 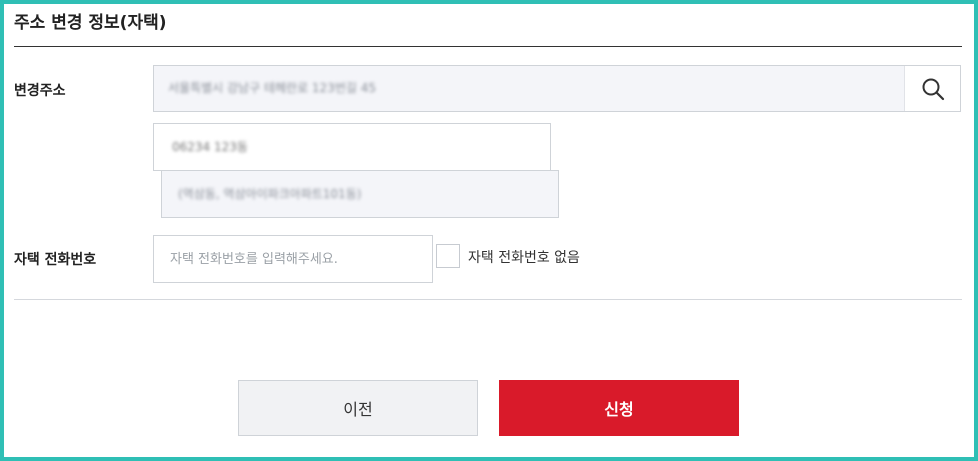 I want to click on address-main-value: 서울특별시 강남구 테헤란로 123번길 45, so click(x=272, y=88).